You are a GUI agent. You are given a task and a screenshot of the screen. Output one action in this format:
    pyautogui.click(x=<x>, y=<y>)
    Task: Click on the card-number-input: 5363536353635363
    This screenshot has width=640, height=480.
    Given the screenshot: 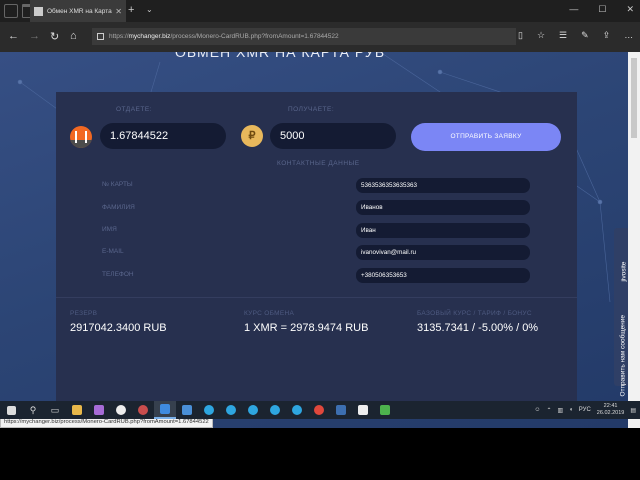 What is the action you would take?
    pyautogui.click(x=443, y=185)
    